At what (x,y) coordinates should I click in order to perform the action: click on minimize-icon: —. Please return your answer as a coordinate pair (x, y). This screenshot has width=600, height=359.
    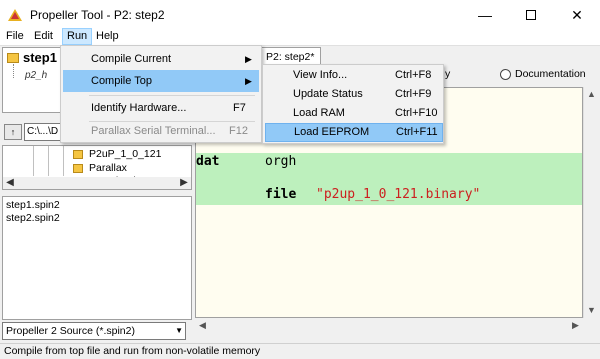
    Looking at the image, I should click on (485, 15).